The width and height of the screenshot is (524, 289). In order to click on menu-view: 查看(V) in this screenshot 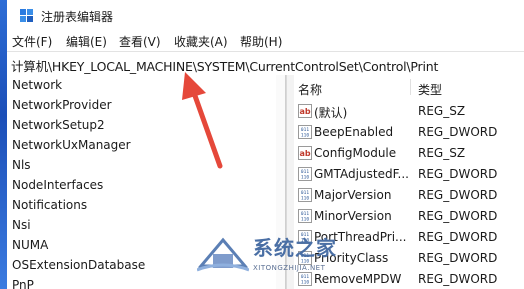, I will do `click(140, 41)`.